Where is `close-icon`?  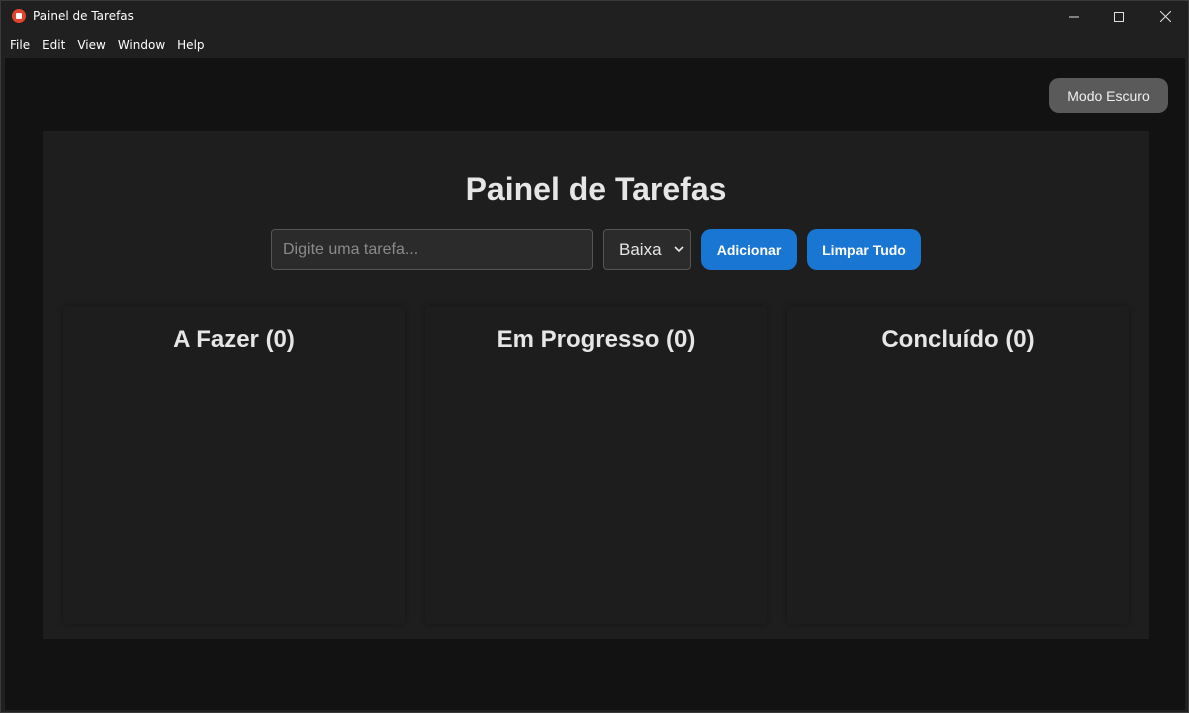 close-icon is located at coordinates (1165, 16).